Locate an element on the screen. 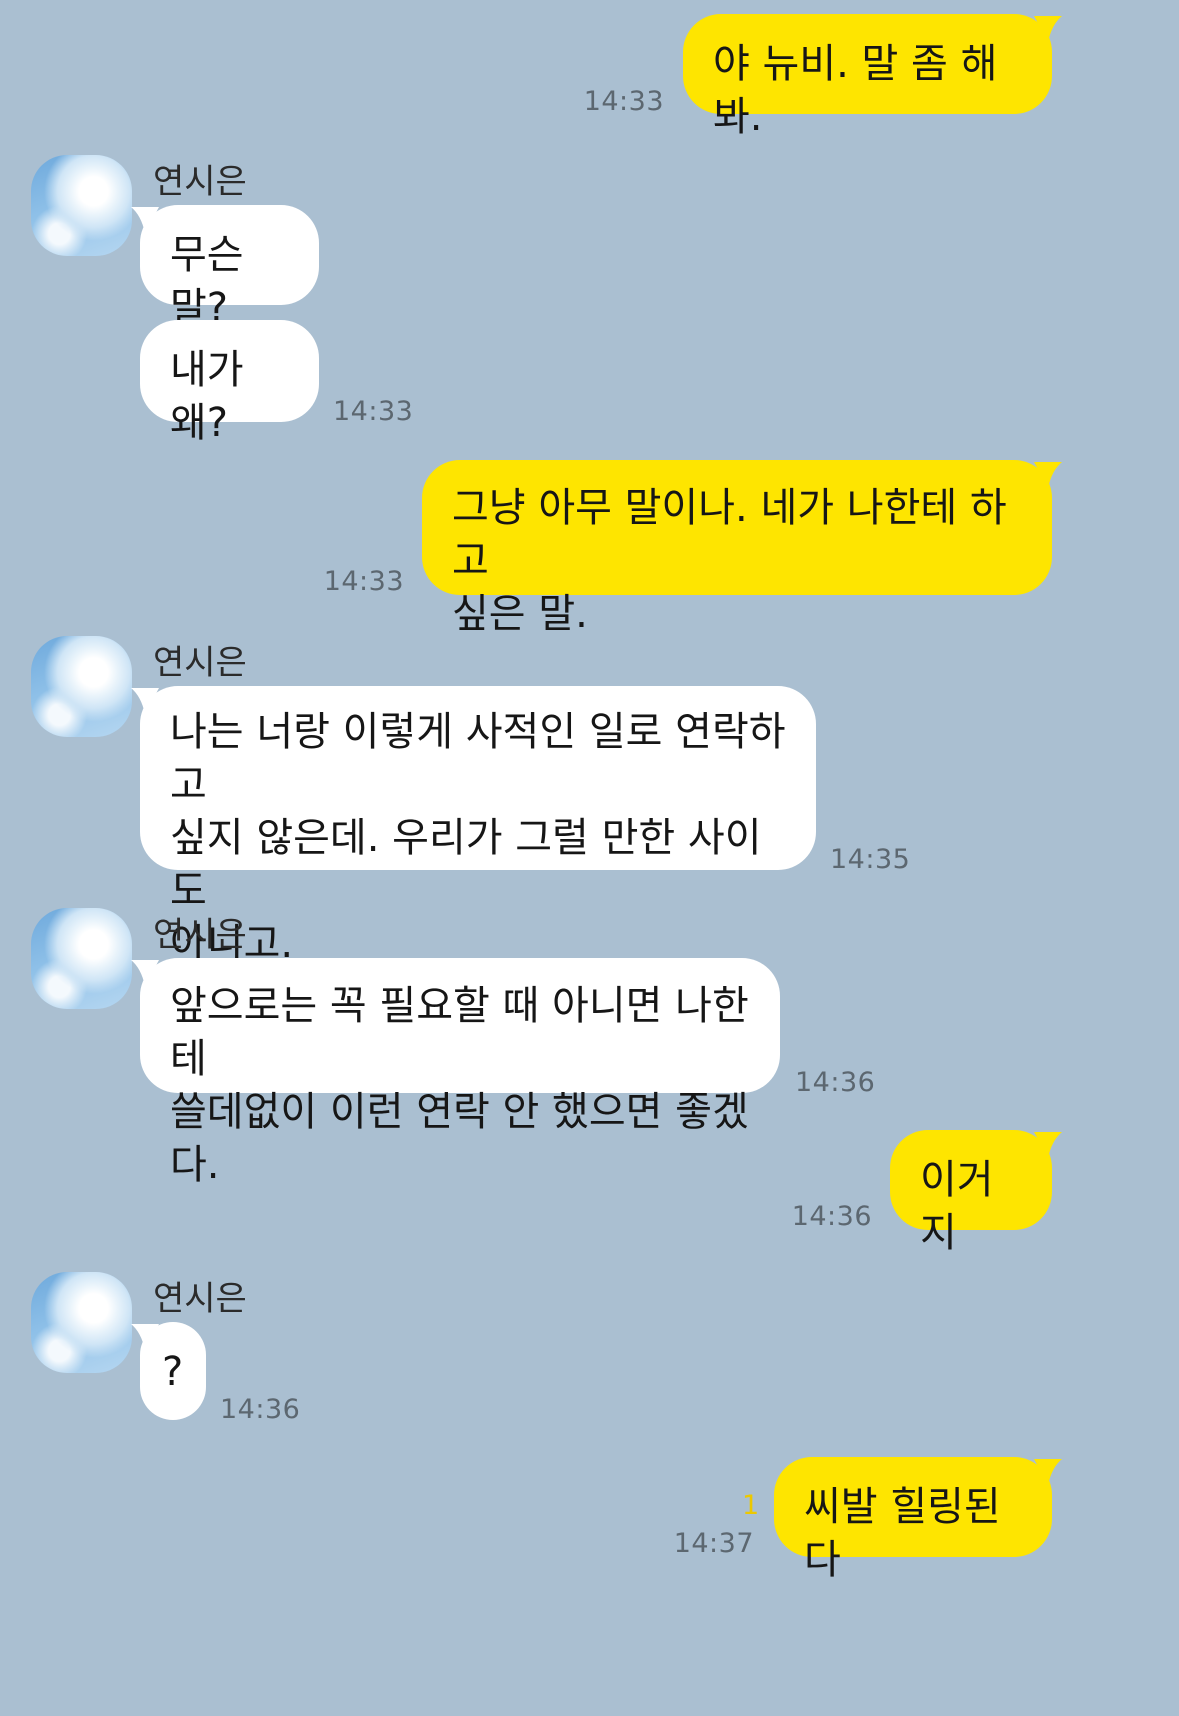  unread-count: 1 is located at coordinates (751, 1505).